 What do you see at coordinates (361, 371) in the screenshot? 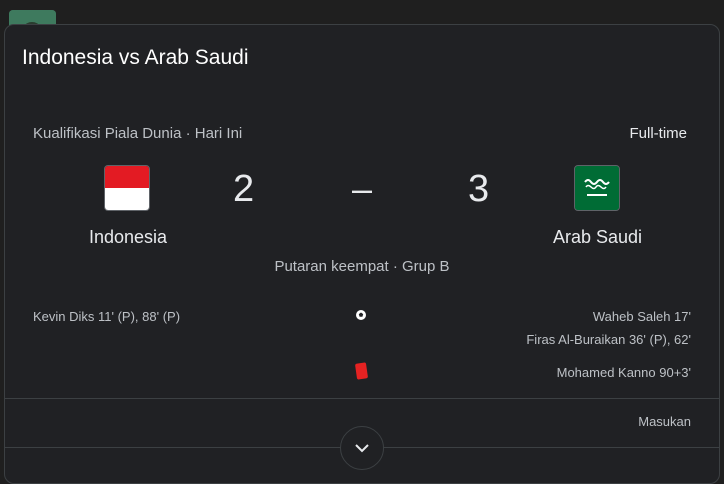
I see `red-card-icon` at bounding box center [361, 371].